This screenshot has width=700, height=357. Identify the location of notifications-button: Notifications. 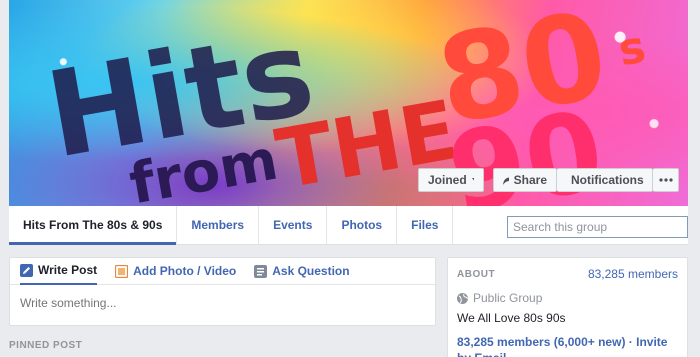
(605, 180).